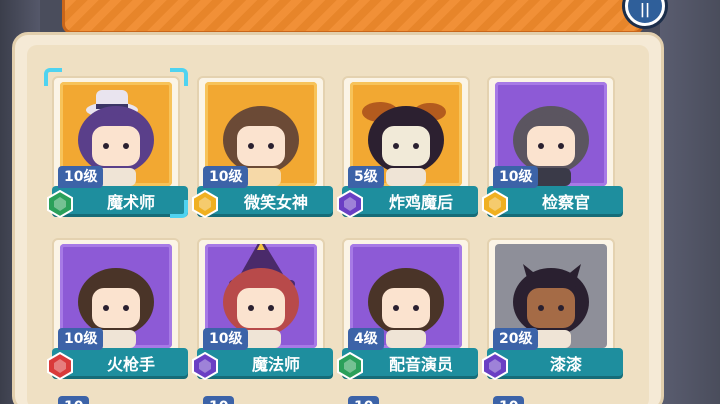  What do you see at coordinates (565, 202) in the screenshot?
I see `character-name: 检察官` at bounding box center [565, 202].